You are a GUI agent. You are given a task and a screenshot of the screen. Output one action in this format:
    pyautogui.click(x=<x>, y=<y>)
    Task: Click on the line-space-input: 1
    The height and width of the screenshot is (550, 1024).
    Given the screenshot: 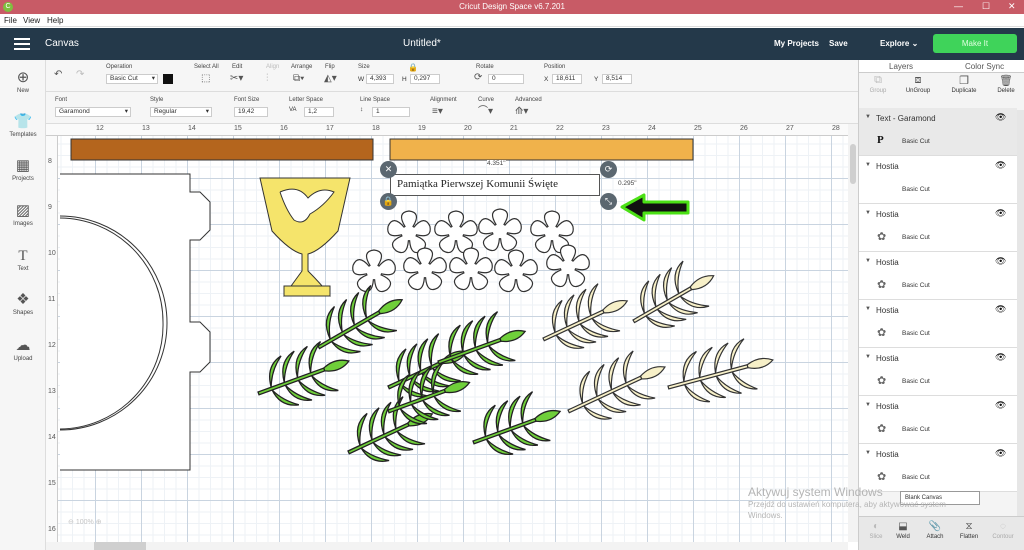 What is the action you would take?
    pyautogui.click(x=391, y=112)
    